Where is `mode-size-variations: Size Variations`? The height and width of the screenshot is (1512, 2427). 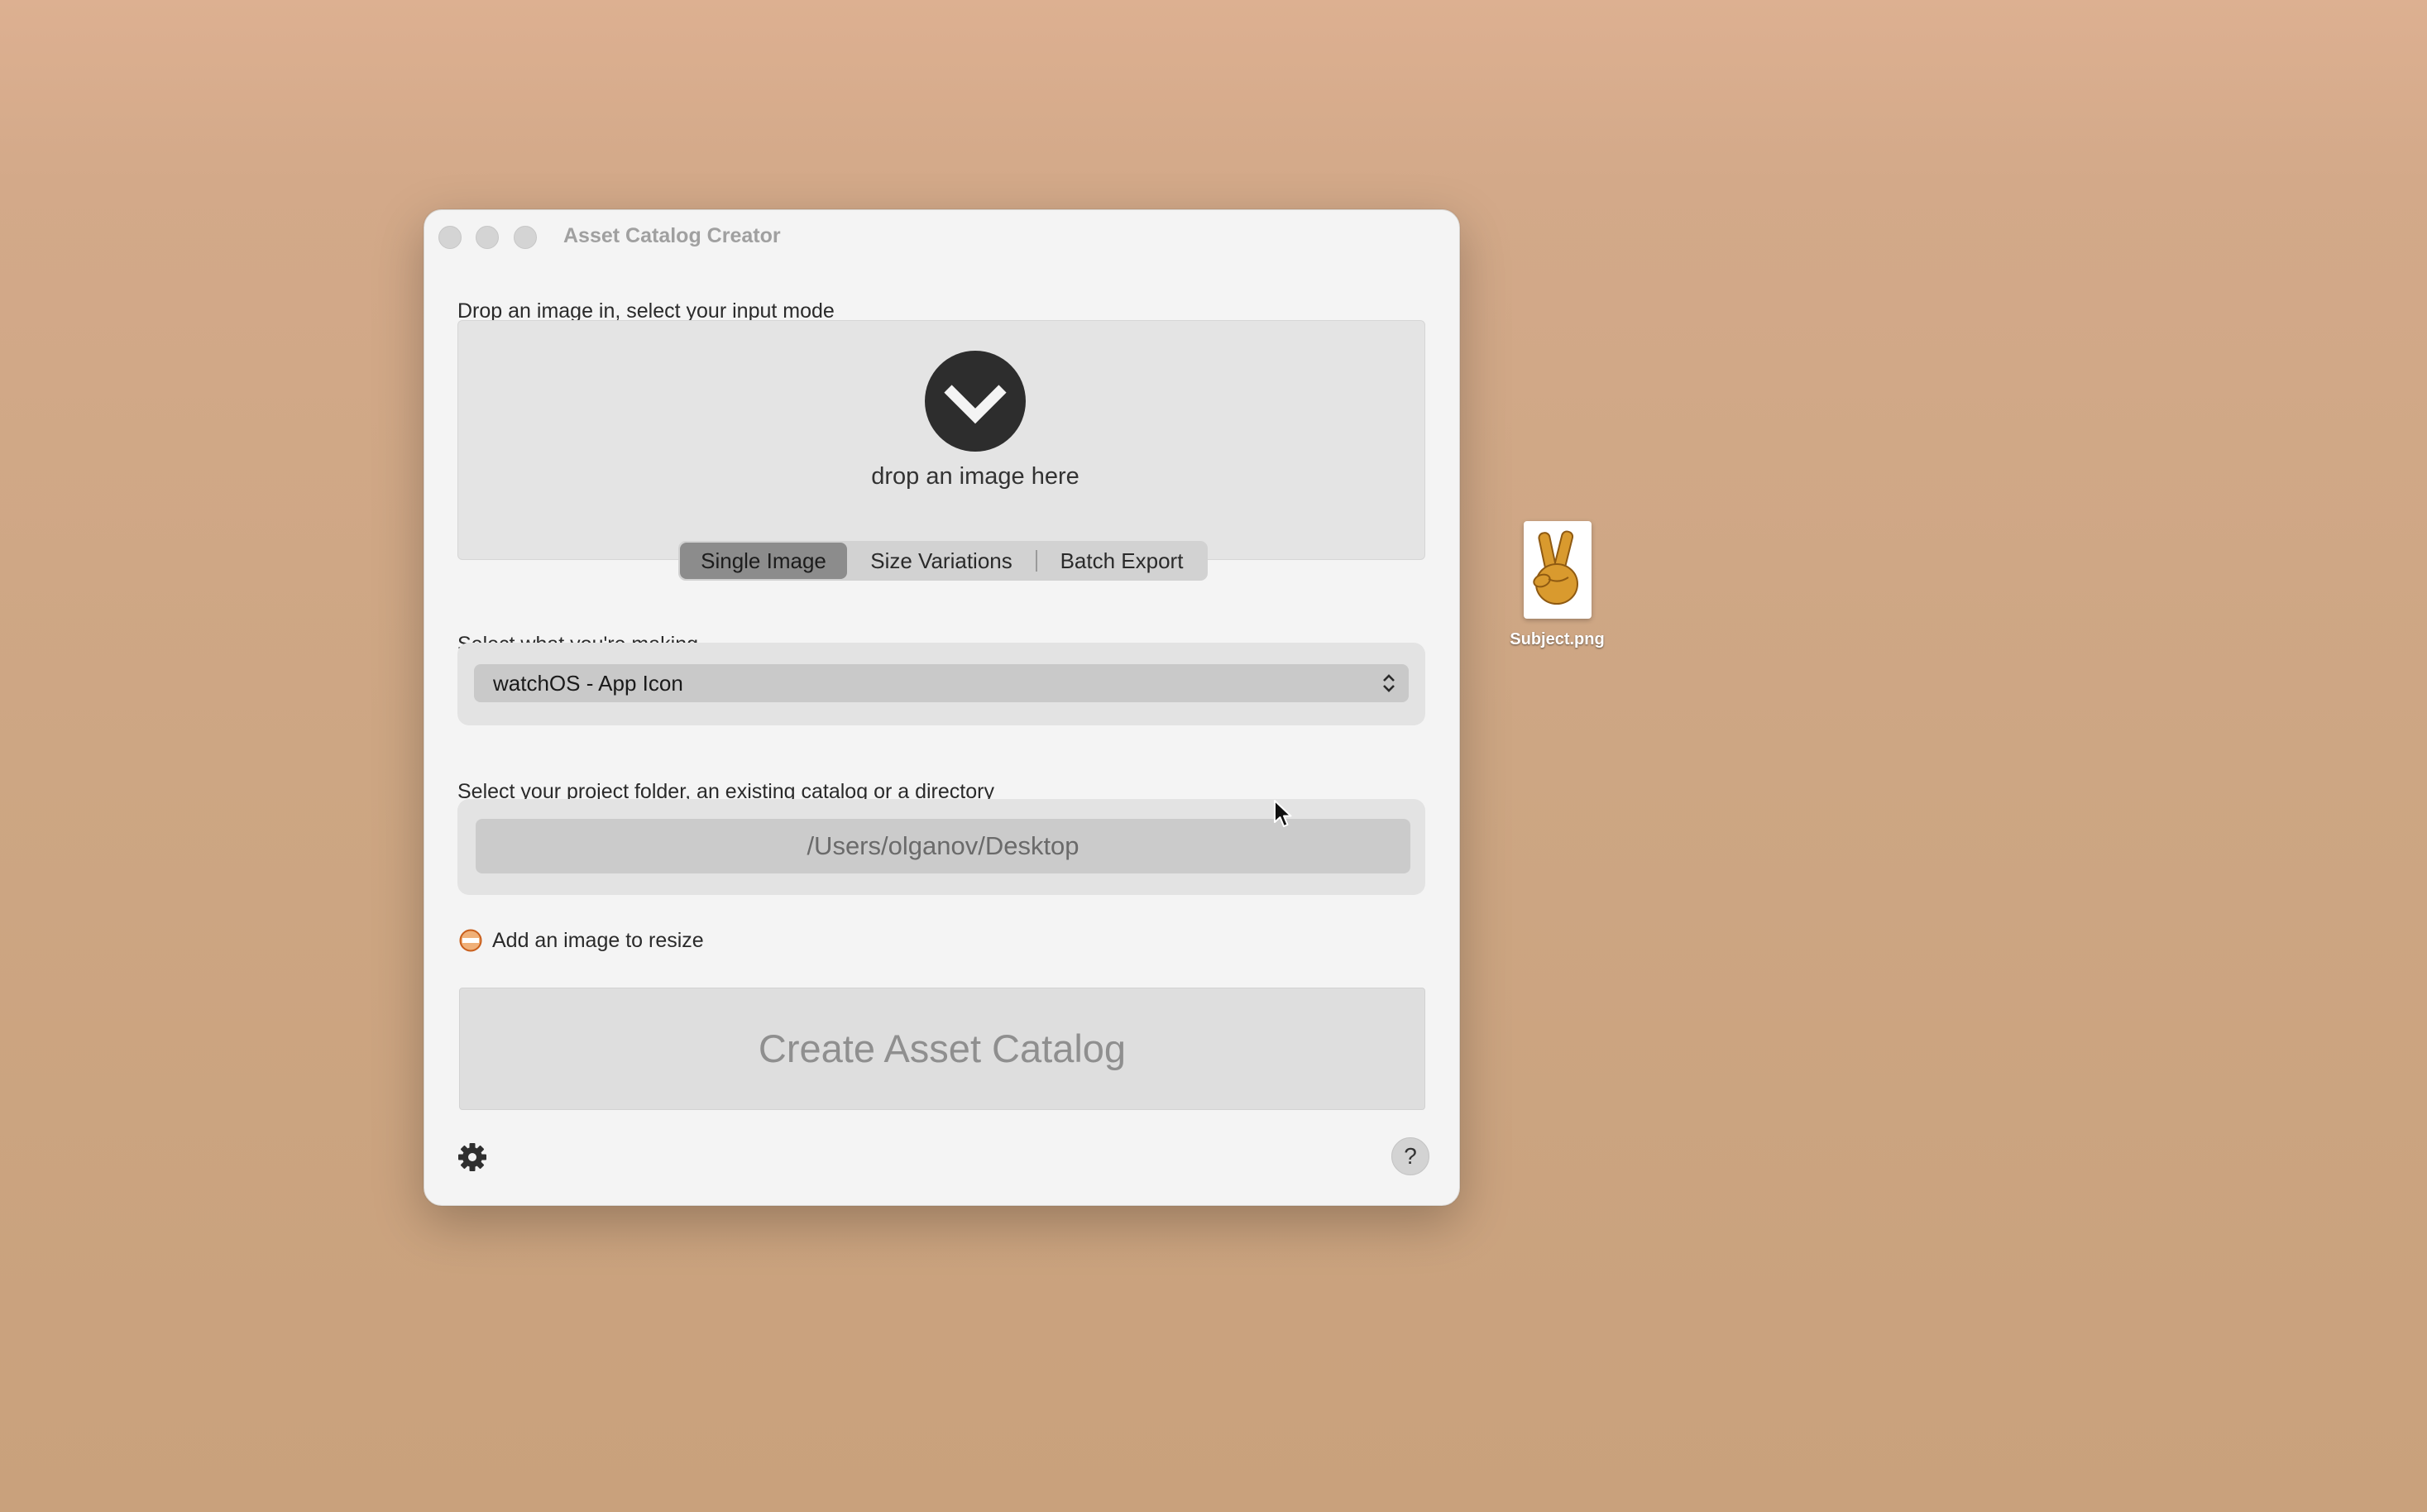 mode-size-variations: Size Variations is located at coordinates (941, 561).